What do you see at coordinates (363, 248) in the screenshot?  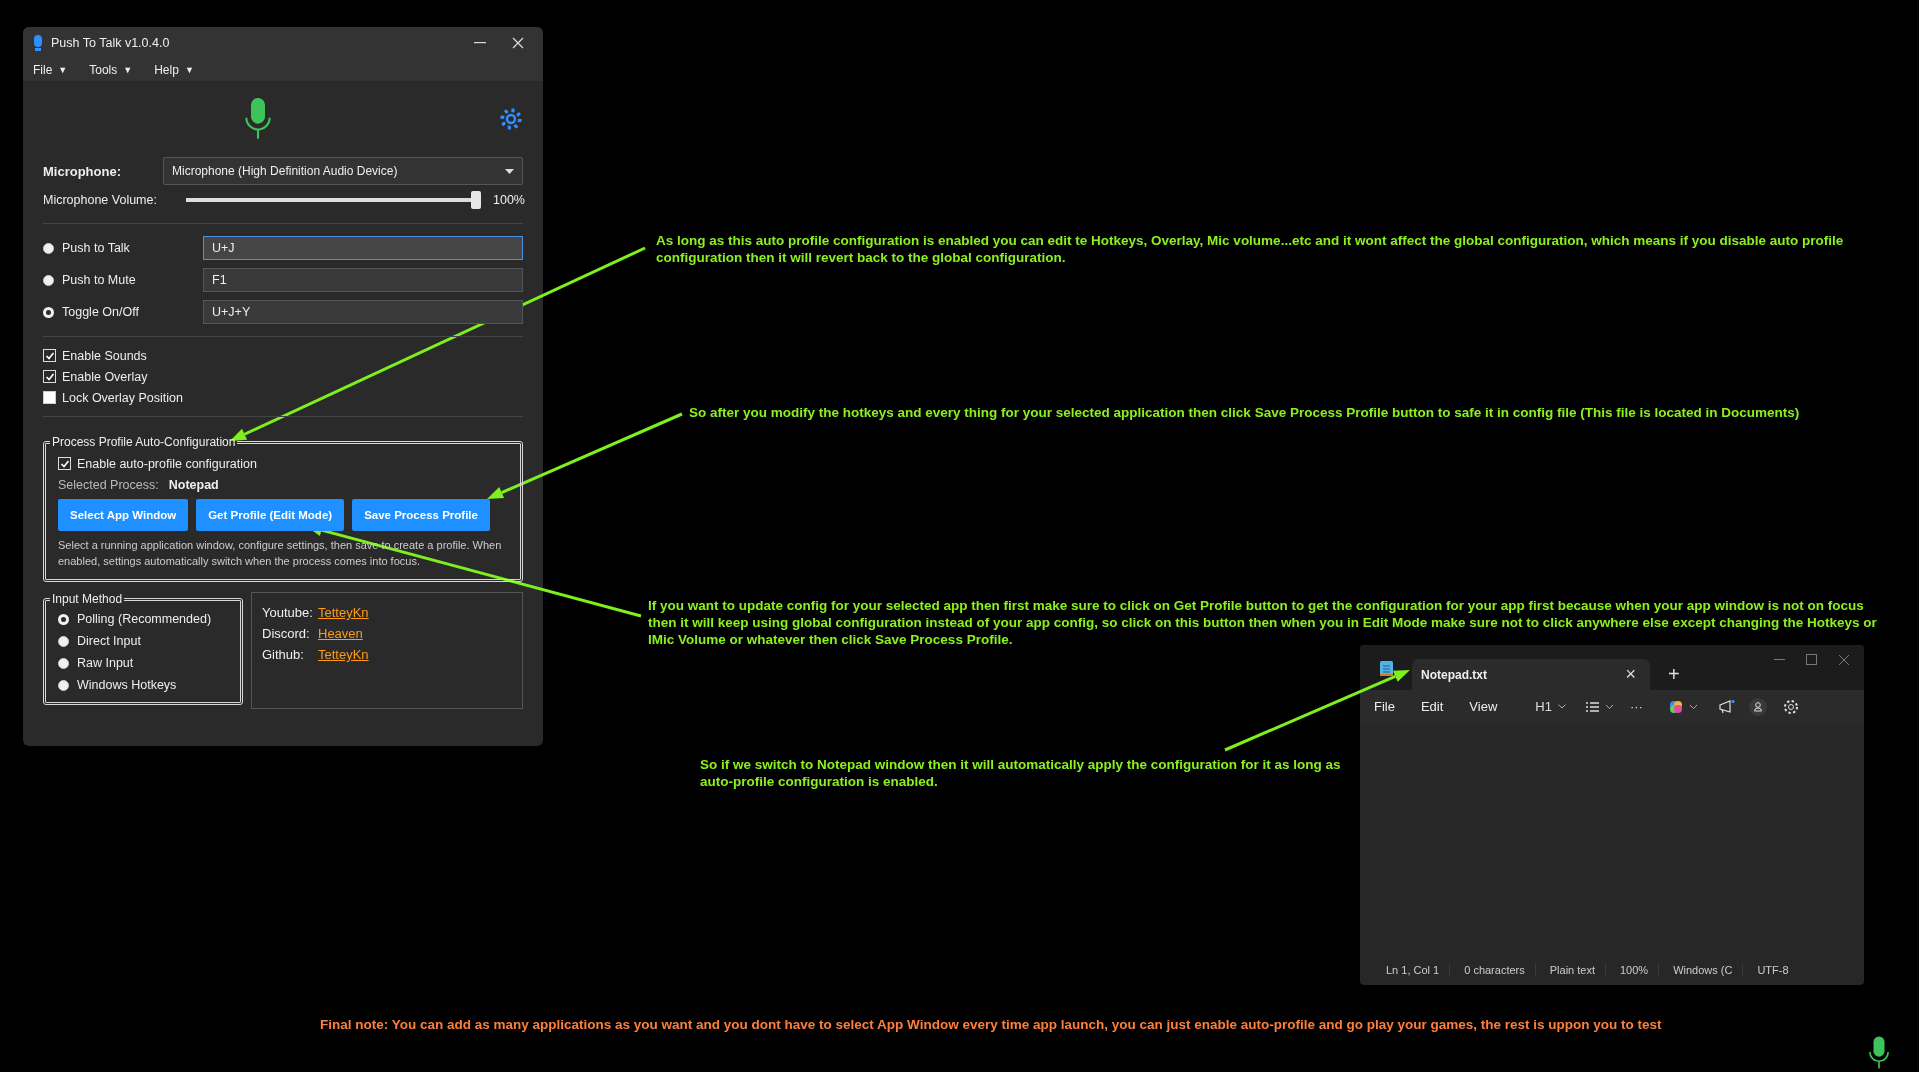 I see `hotkey-field: U+J` at bounding box center [363, 248].